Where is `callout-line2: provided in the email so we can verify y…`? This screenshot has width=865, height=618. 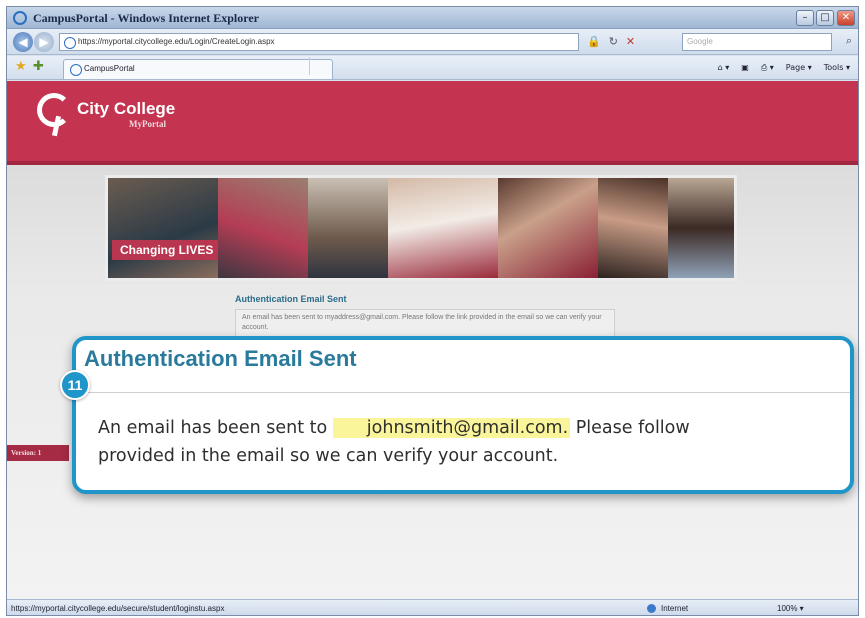
callout-line2: provided in the email so we can verify y… is located at coordinates (328, 456).